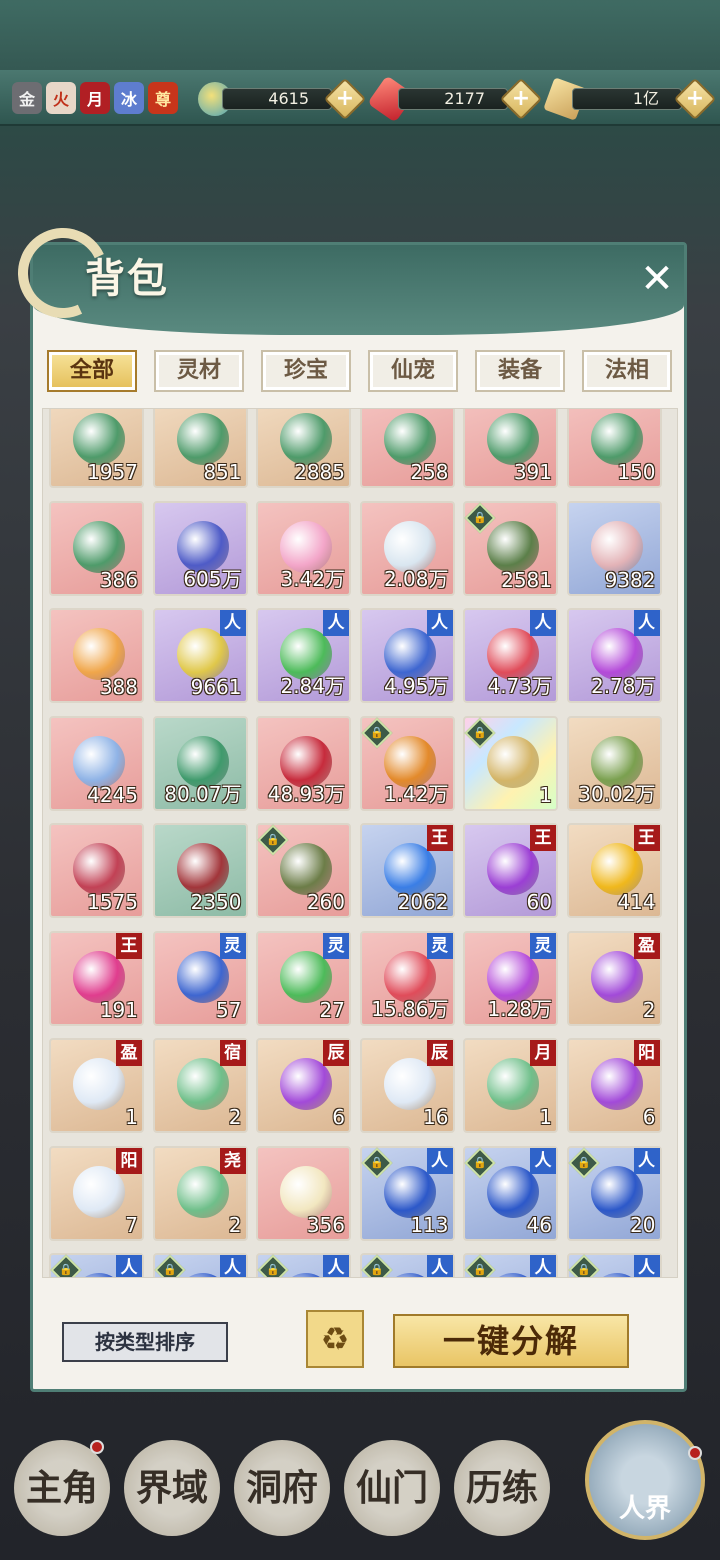 The height and width of the screenshot is (1560, 720). Describe the element at coordinates (410, 1008) in the screenshot. I see `item-quantity: 15.86万` at that location.